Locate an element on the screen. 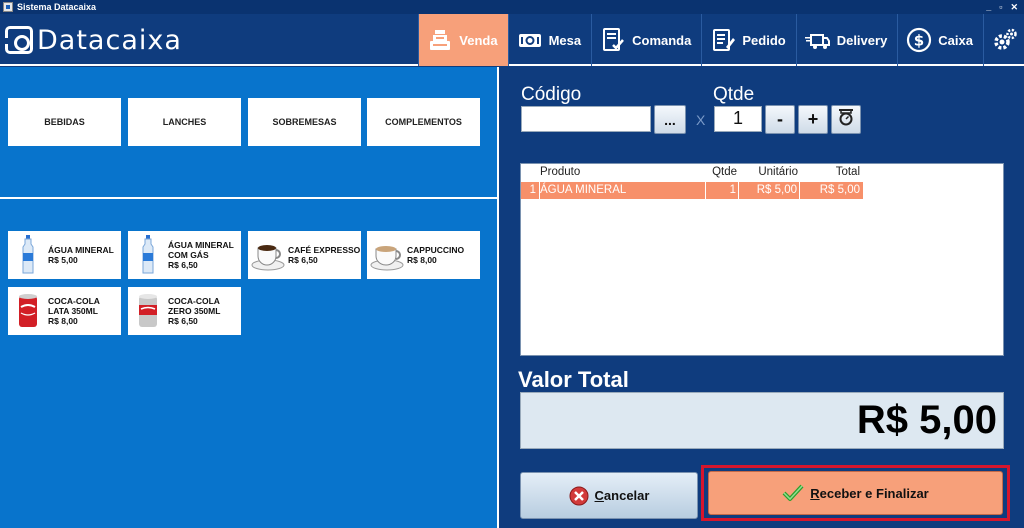 The height and width of the screenshot is (528, 1024). nav-mesa-label: Mesa is located at coordinates (565, 40).